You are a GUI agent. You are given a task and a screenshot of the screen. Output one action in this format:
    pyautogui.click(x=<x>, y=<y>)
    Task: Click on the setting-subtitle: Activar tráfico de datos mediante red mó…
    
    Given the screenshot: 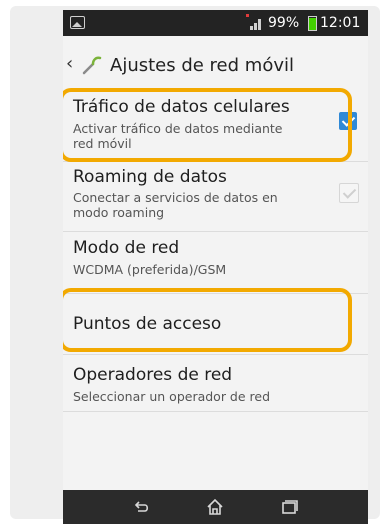 What is the action you would take?
    pyautogui.click(x=178, y=136)
    